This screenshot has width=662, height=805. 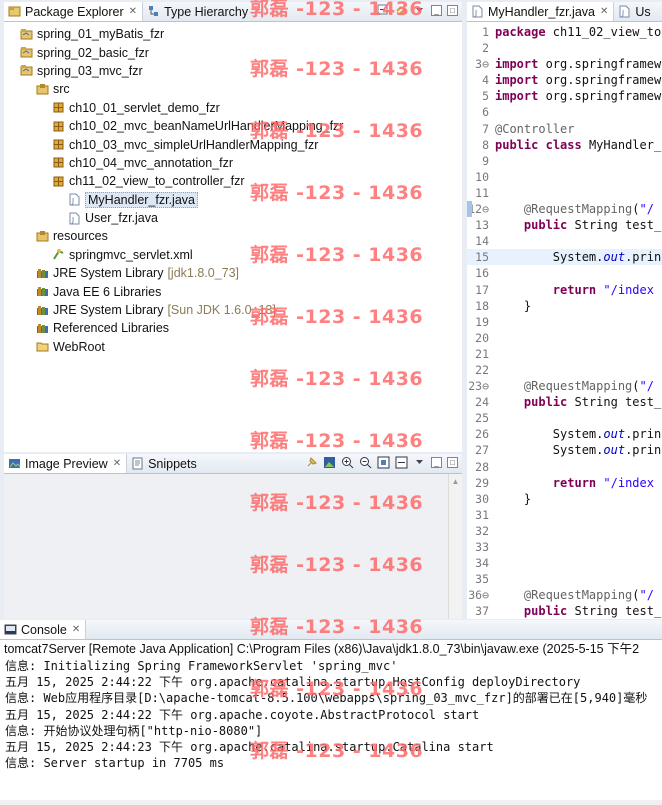 I want to click on tab-type-hierarchy: Type Hierarchy, so click(x=198, y=11).